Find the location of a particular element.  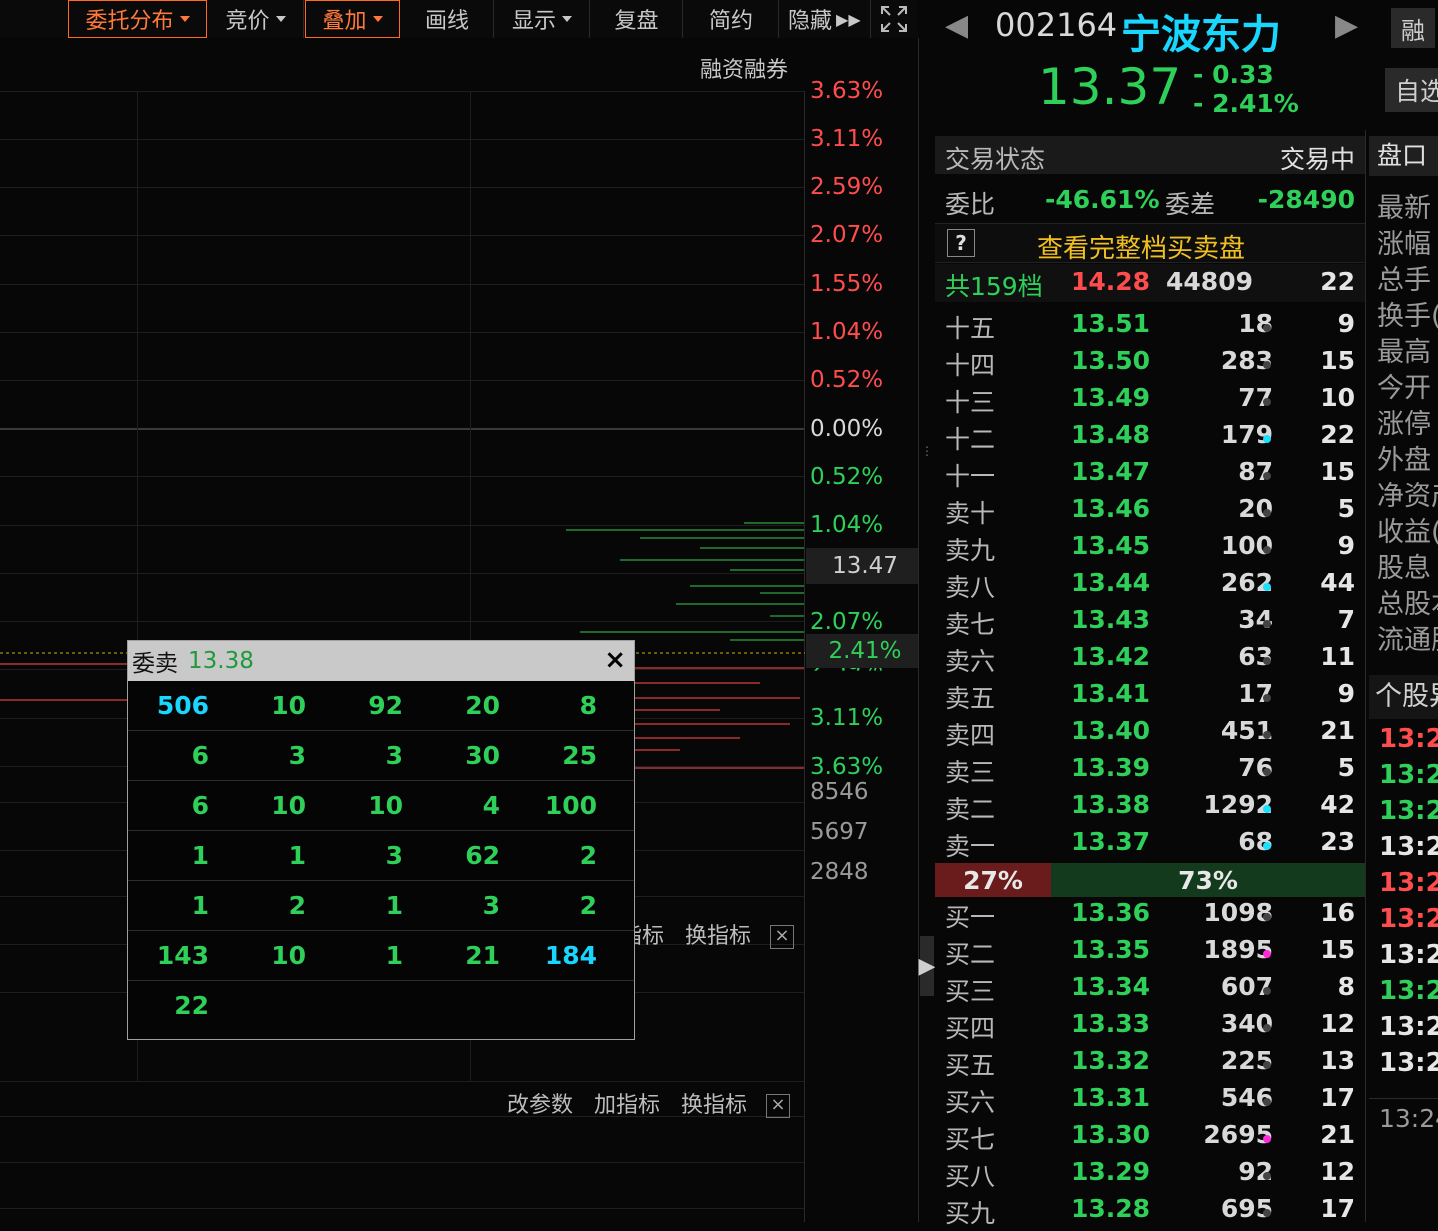

order-level-row: 卖一 13.37 68 23 is located at coordinates (1150, 845).